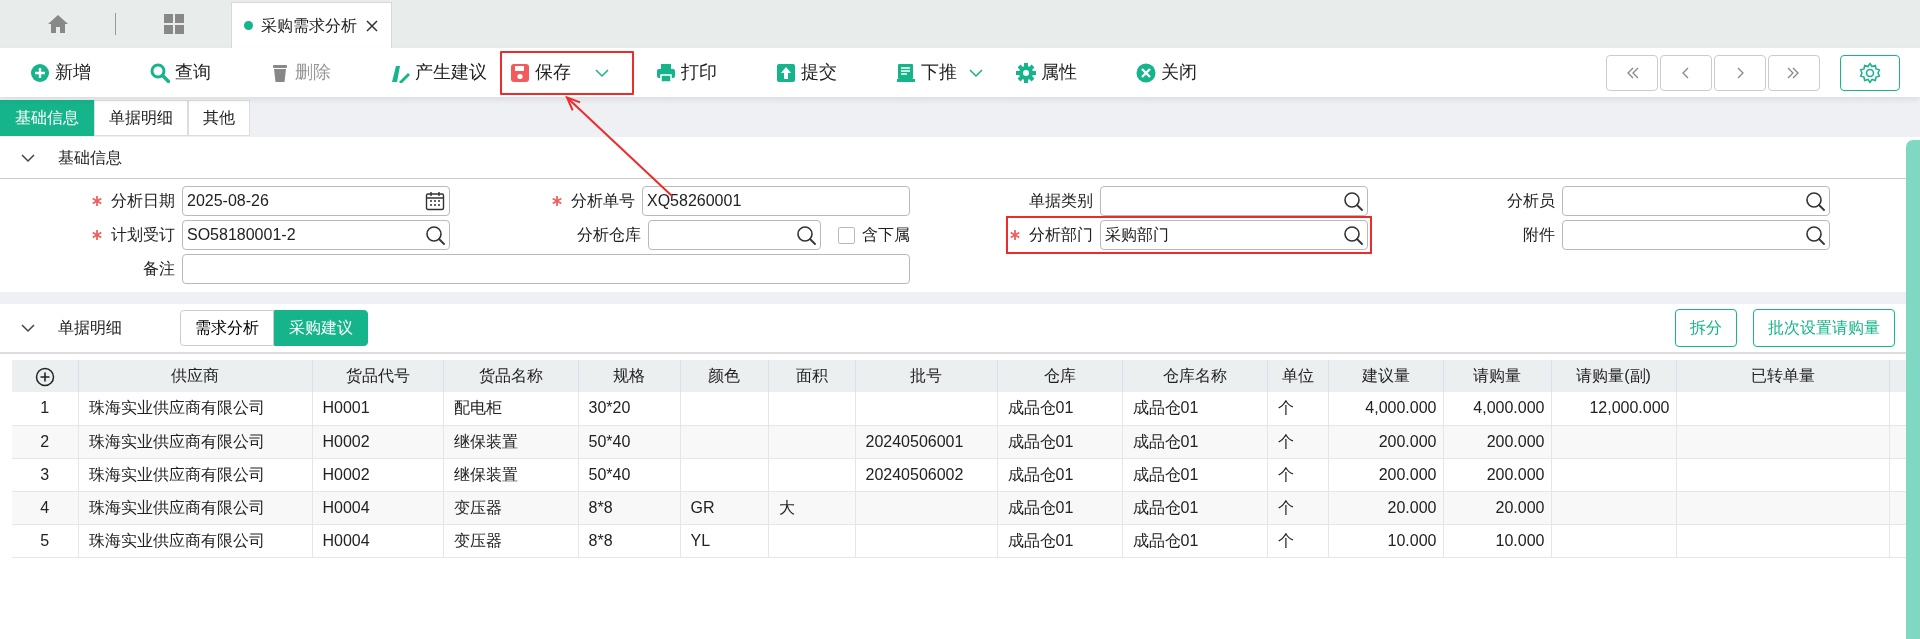  Describe the element at coordinates (219, 118) in the screenshot. I see `section-tab: 其他` at that location.